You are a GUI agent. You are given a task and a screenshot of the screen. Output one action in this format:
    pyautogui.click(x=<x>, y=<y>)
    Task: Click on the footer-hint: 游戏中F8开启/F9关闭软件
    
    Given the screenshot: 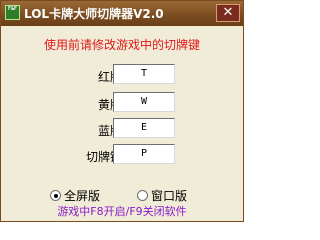 What is the action you would take?
    pyautogui.click(x=122, y=211)
    